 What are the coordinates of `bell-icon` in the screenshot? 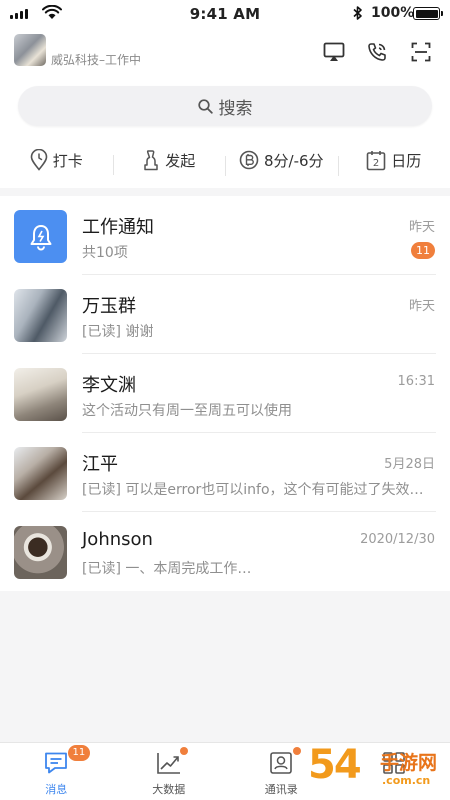 It's located at (40, 236).